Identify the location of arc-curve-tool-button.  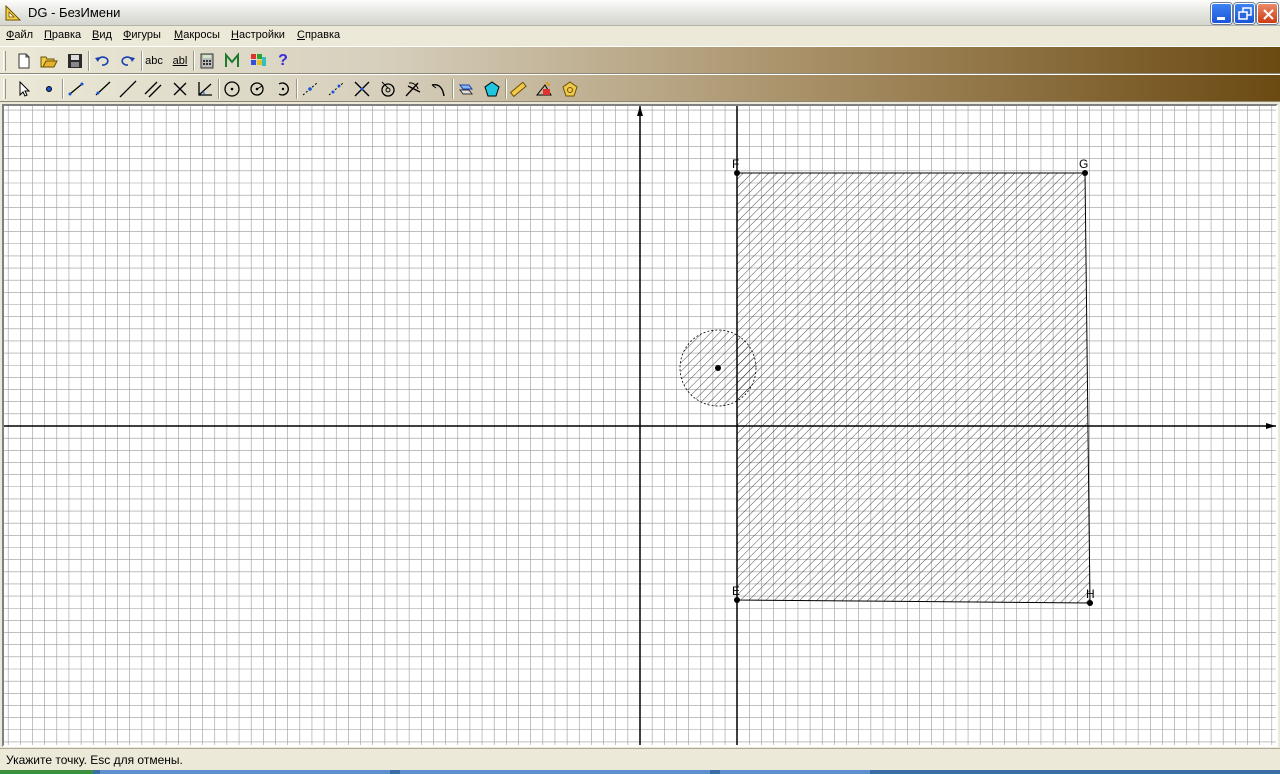
(439, 89).